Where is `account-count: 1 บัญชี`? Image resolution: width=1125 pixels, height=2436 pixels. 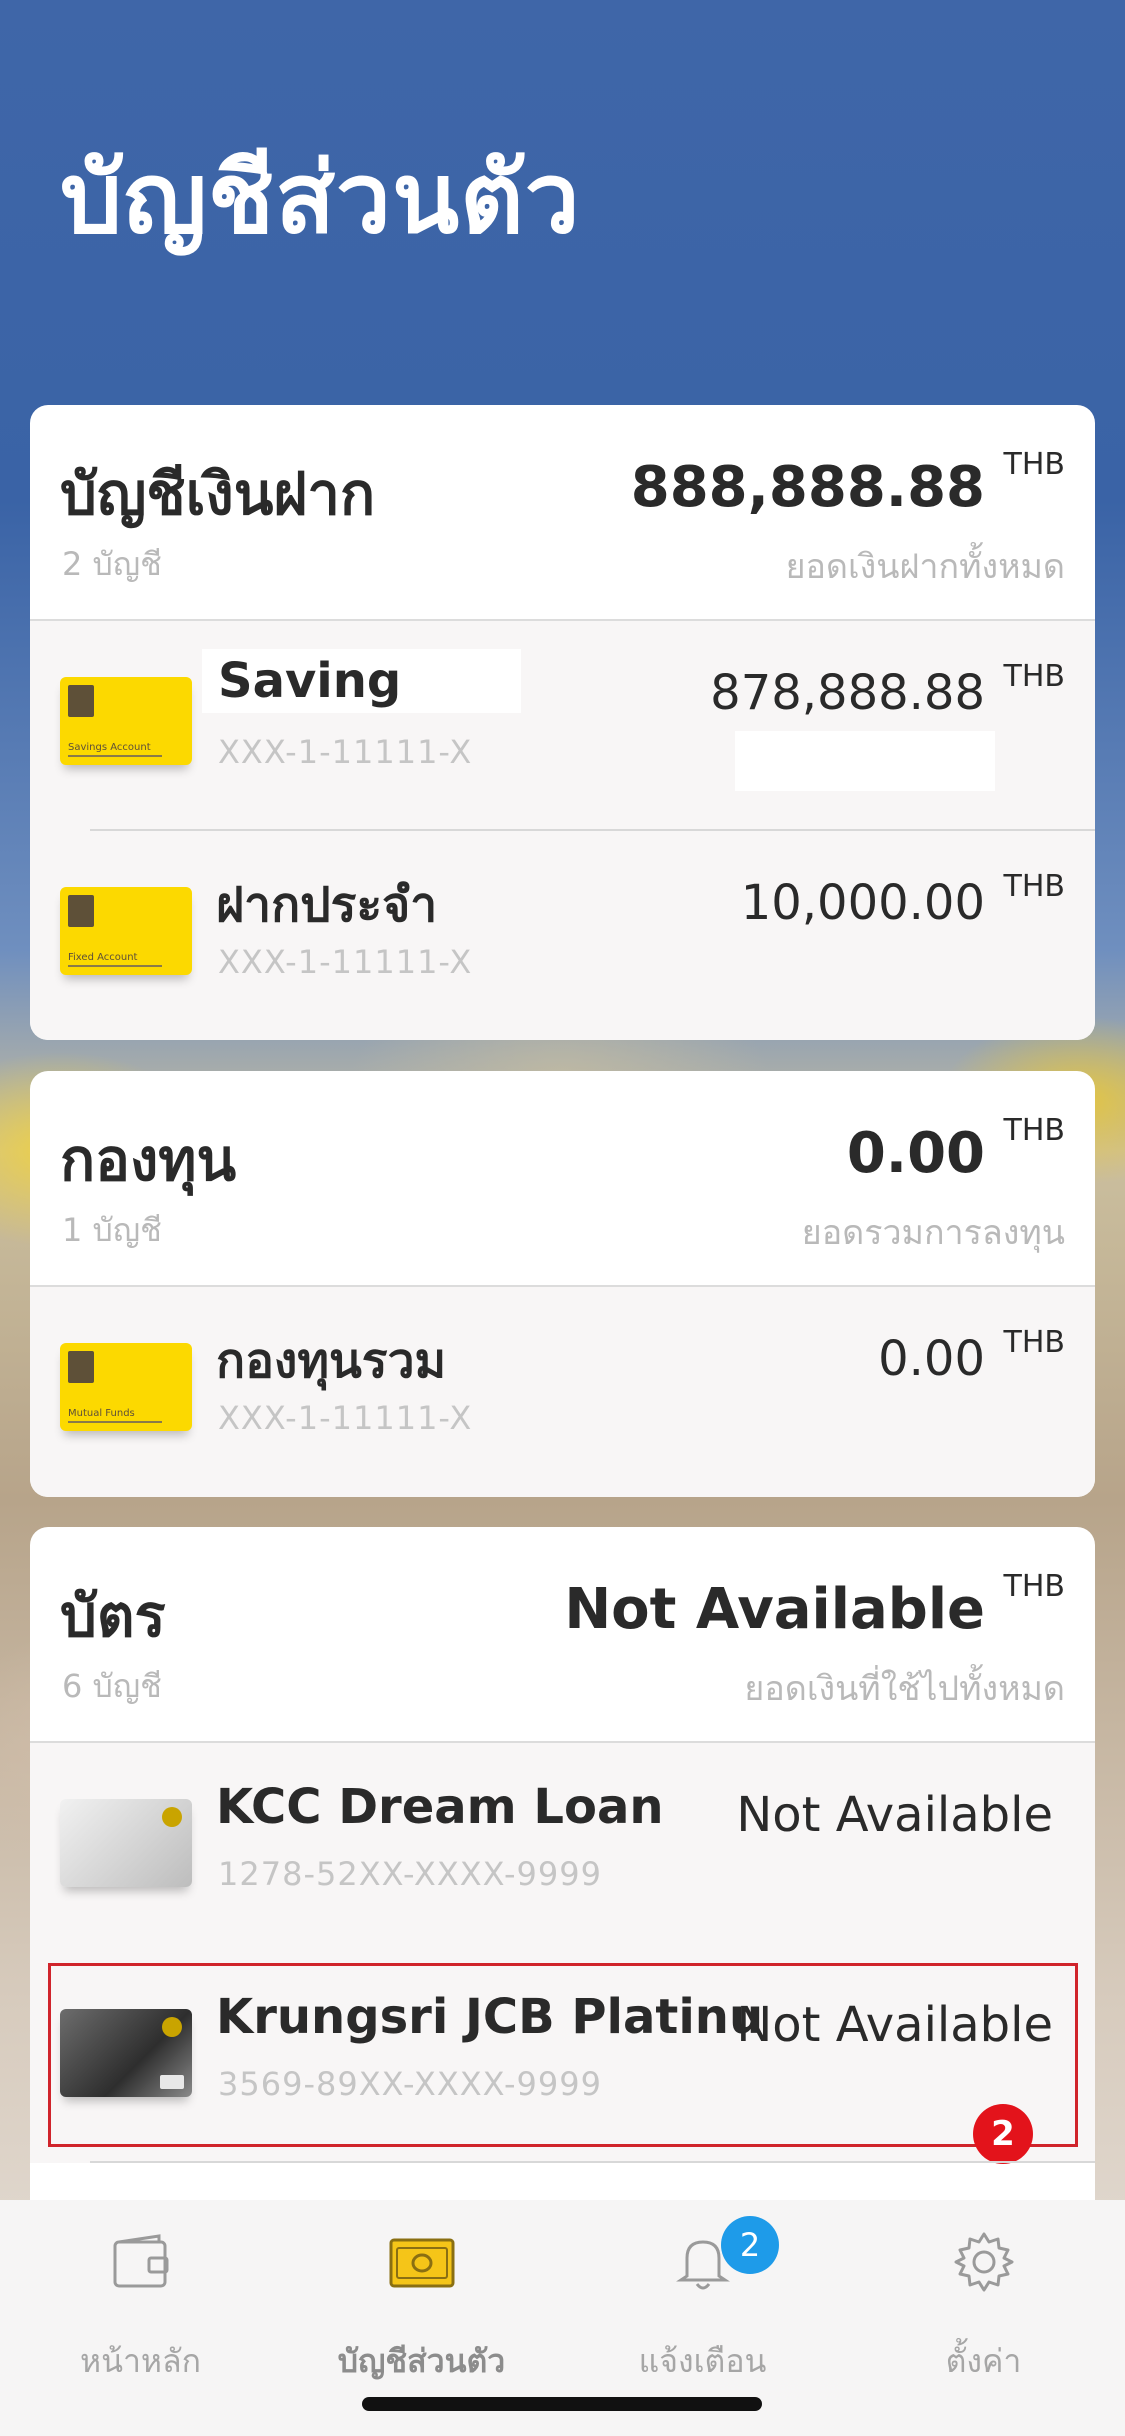
account-count: 1 บัญชี is located at coordinates (112, 1230).